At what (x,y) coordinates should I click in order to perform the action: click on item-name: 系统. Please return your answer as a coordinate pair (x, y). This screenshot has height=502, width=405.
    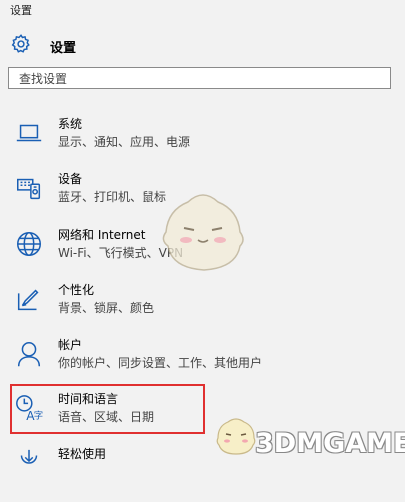
    Looking at the image, I should click on (70, 124).